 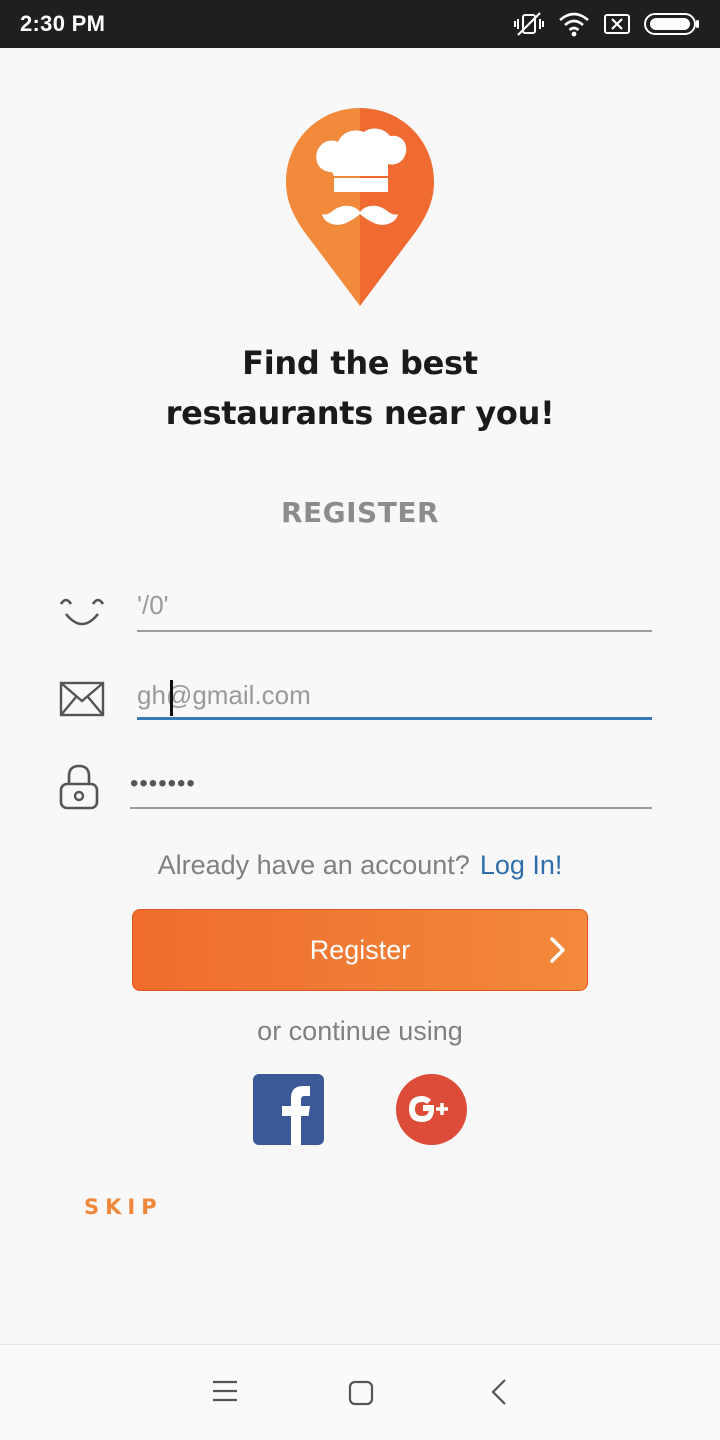 I want to click on facebook-icon, so click(x=296, y=1115).